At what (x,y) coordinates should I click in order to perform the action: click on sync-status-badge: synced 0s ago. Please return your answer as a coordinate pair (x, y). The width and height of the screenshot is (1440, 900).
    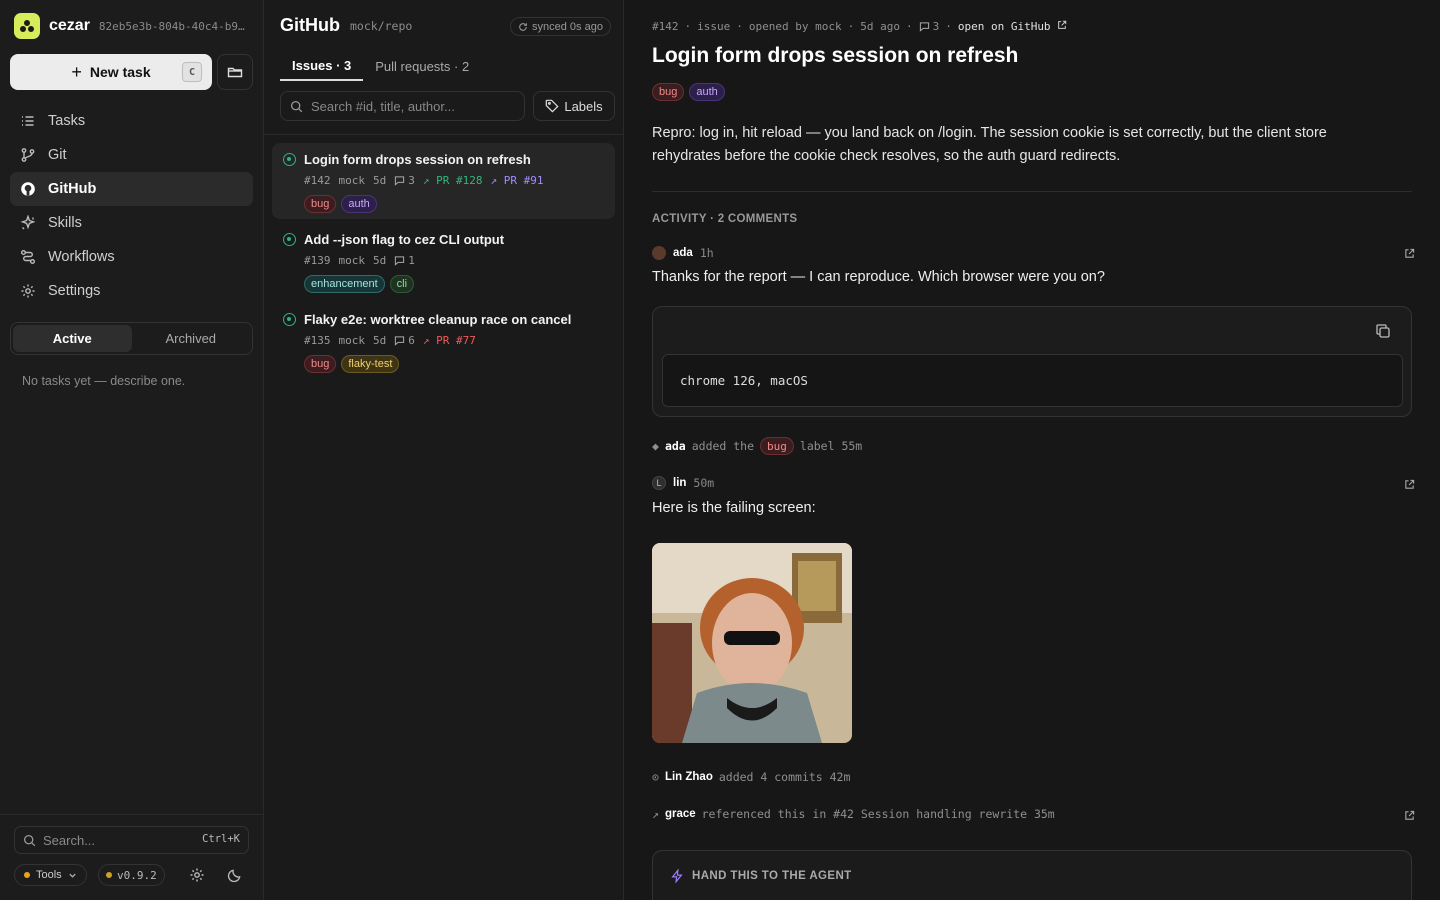
    Looking at the image, I should click on (560, 26).